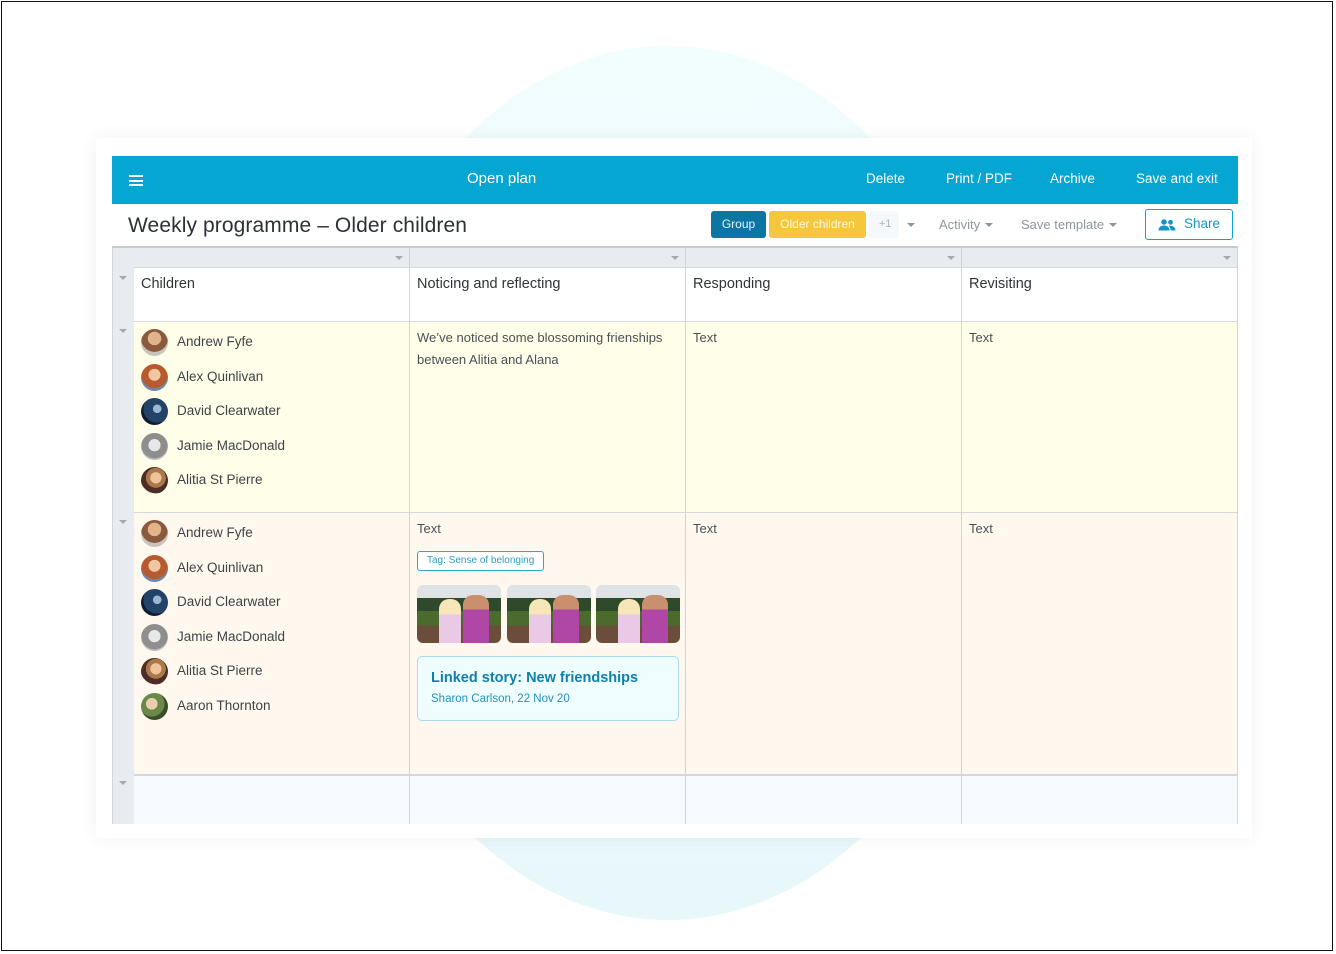  I want to click on save-template-label: Save template, so click(1063, 224).